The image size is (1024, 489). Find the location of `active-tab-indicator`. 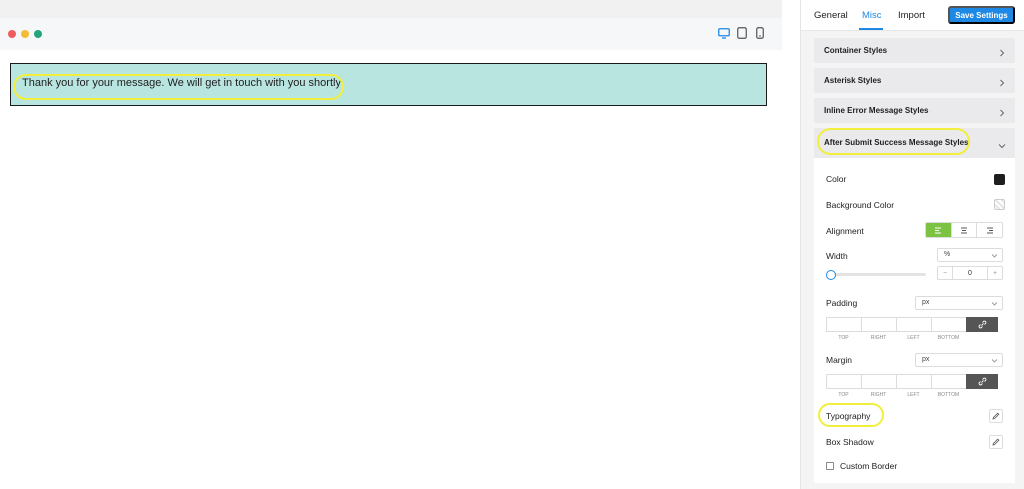

active-tab-indicator is located at coordinates (871, 29).